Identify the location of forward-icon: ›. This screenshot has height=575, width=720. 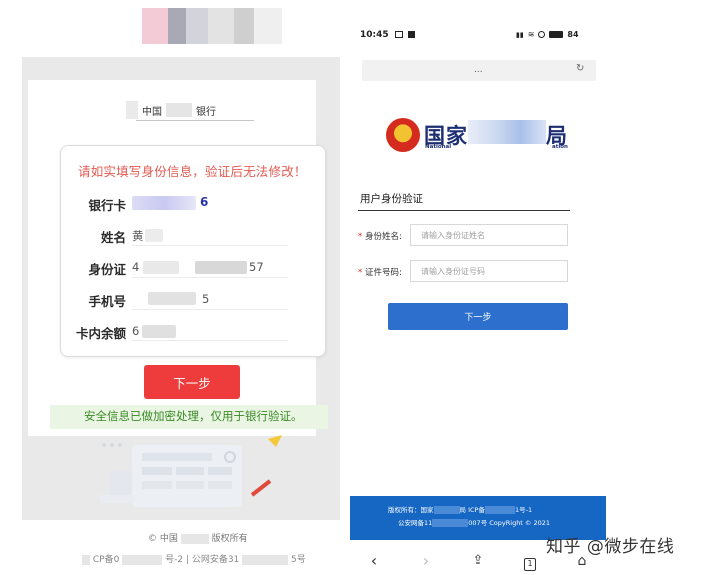
(426, 560).